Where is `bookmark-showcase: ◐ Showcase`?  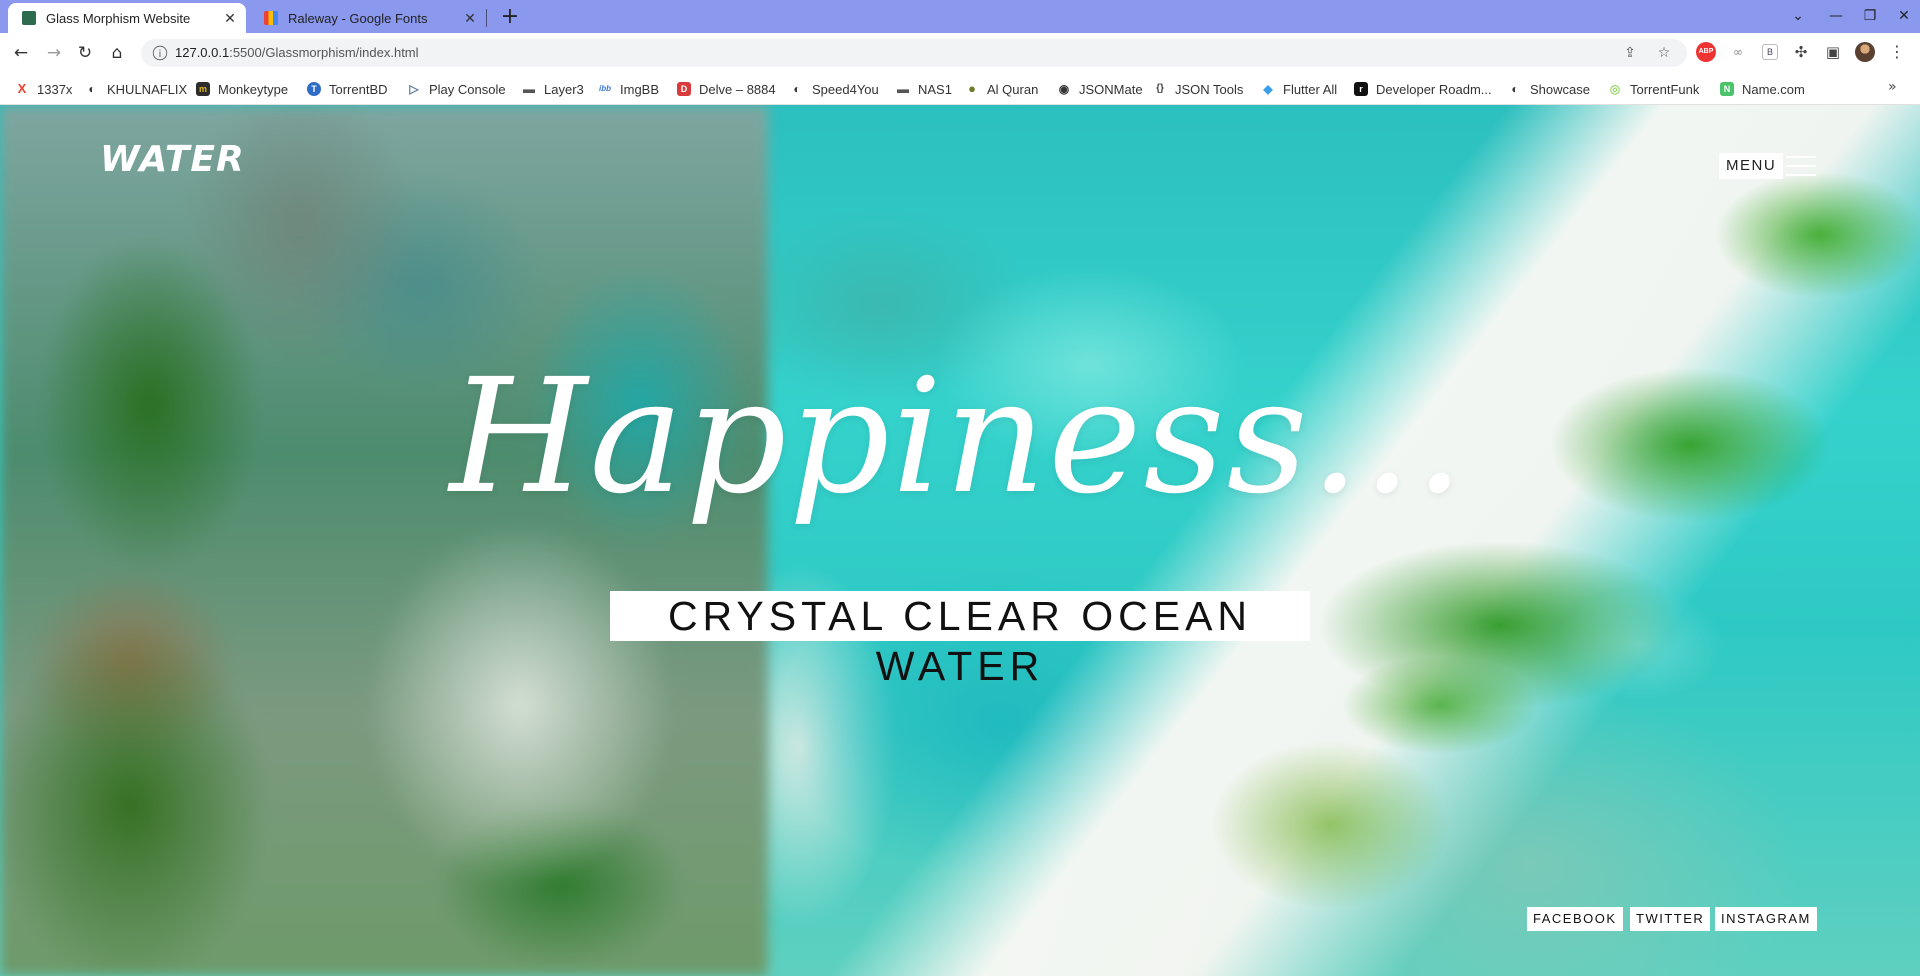
bookmark-showcase: ◐ Showcase is located at coordinates (1549, 89).